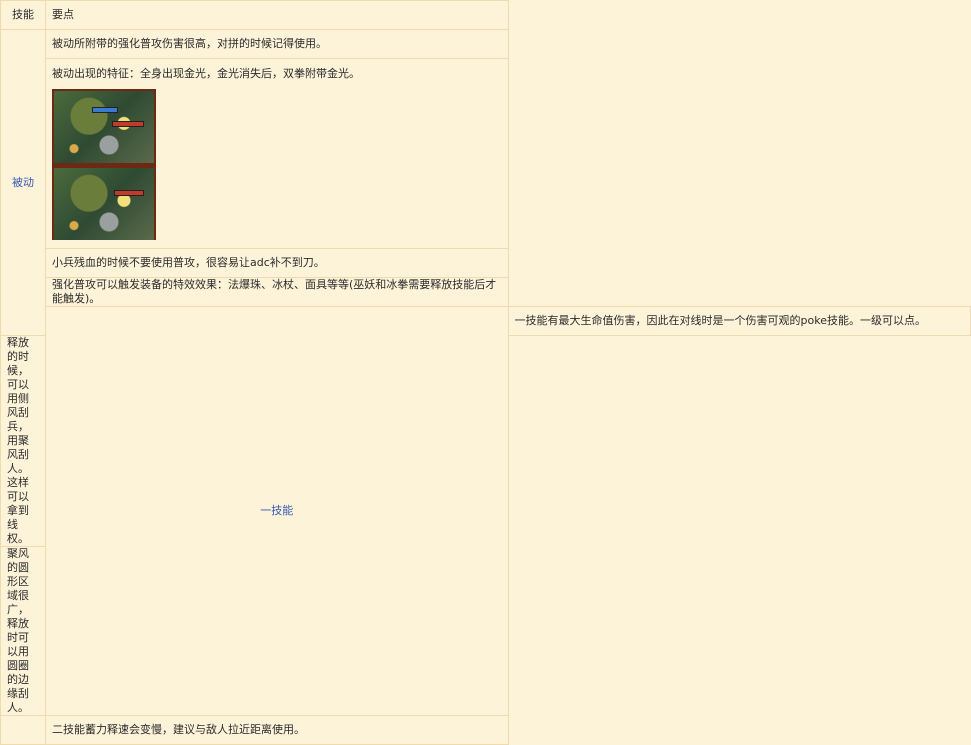 The height and width of the screenshot is (745, 971). I want to click on tip-cell-with-image: 被动出现的特征：全身出现金光，金光消失后，双拳附带金光。, so click(277, 153).